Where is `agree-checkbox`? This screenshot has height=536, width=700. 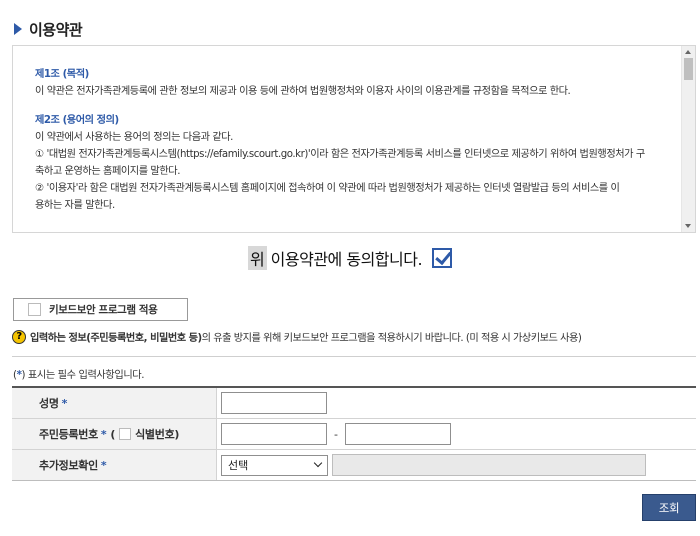
agree-checkbox is located at coordinates (442, 258).